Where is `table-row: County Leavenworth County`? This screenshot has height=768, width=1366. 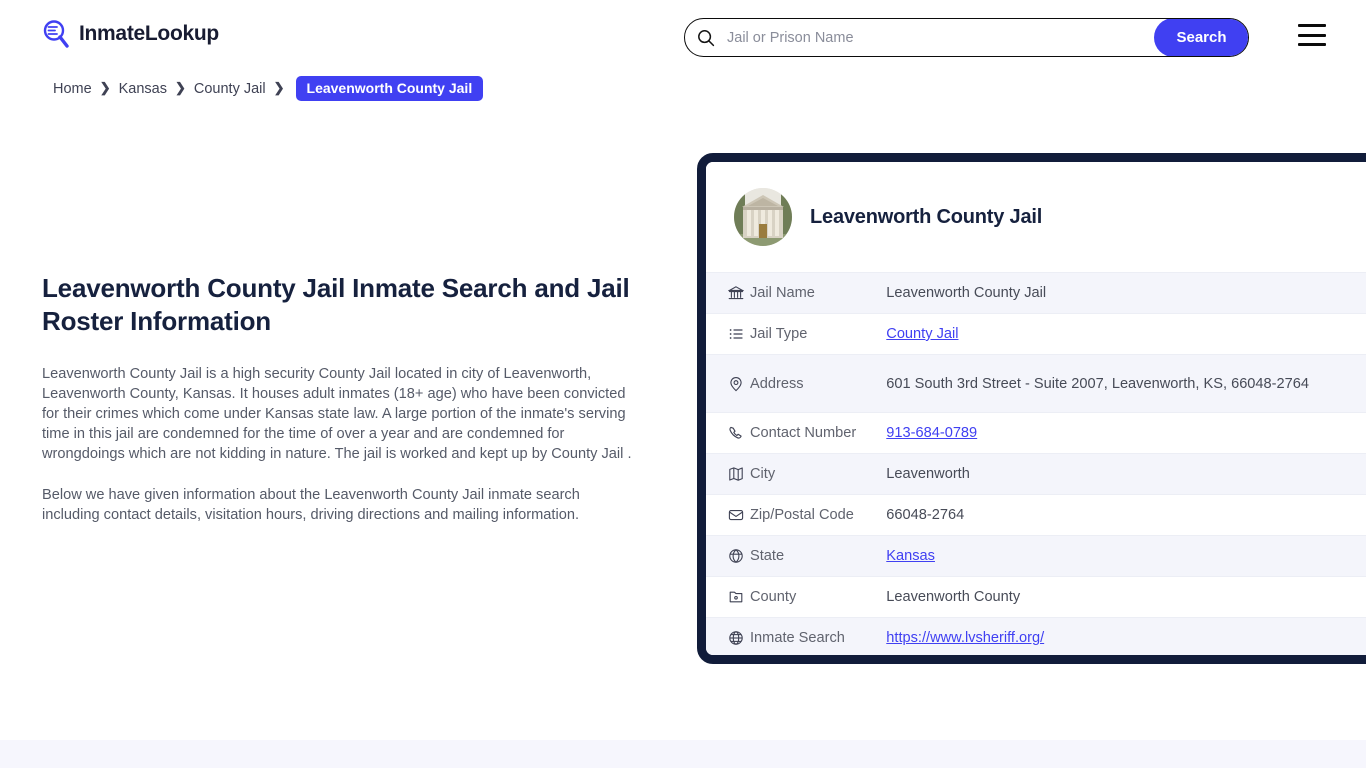
table-row: County Leavenworth County is located at coordinates (1036, 597).